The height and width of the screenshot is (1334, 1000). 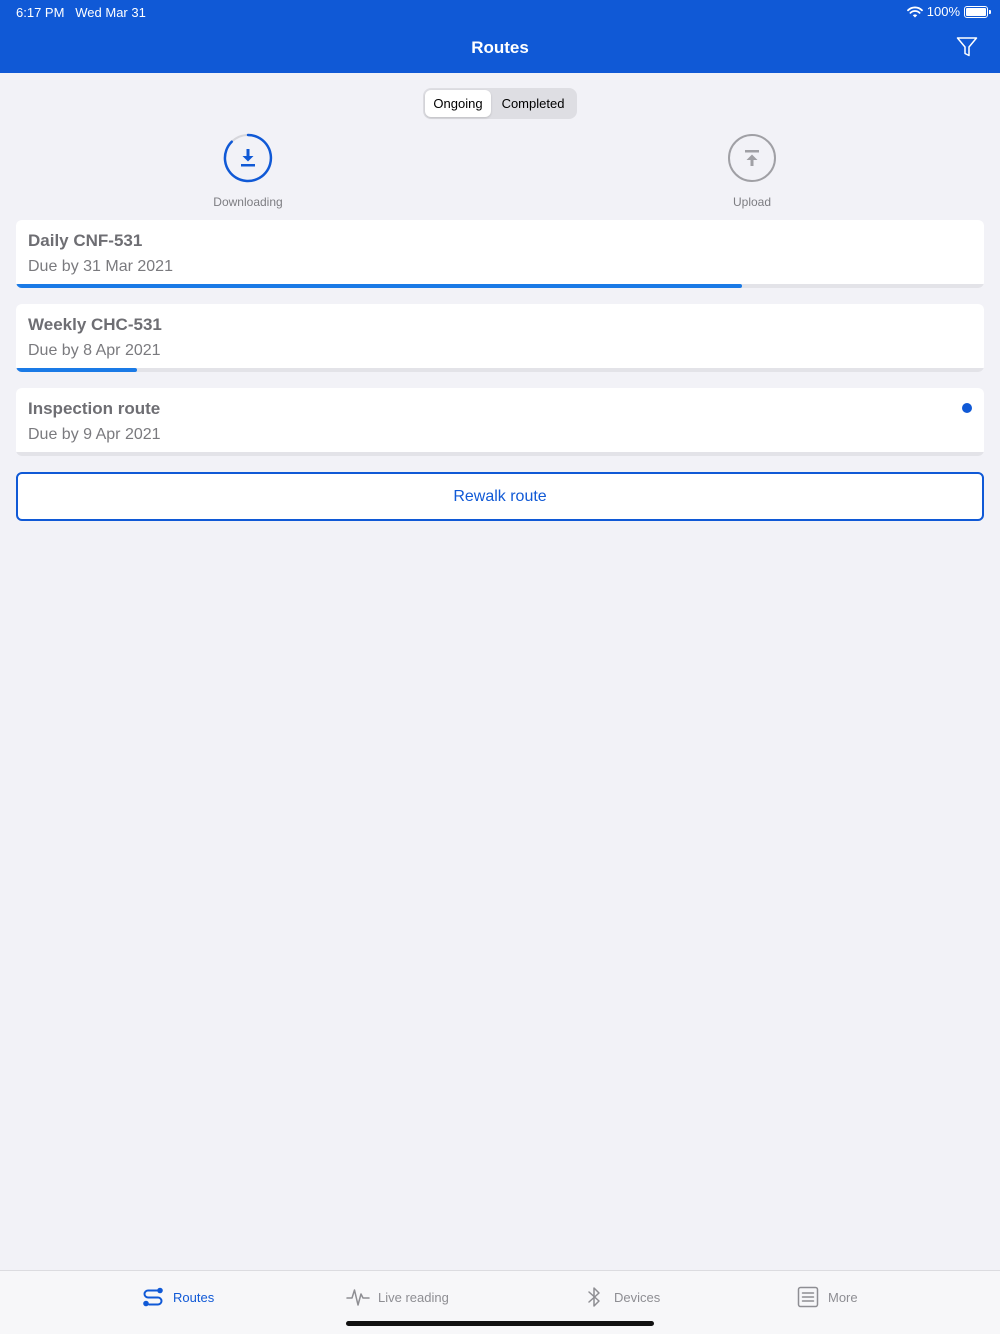 I want to click on home-indicator, so click(x=500, y=1323).